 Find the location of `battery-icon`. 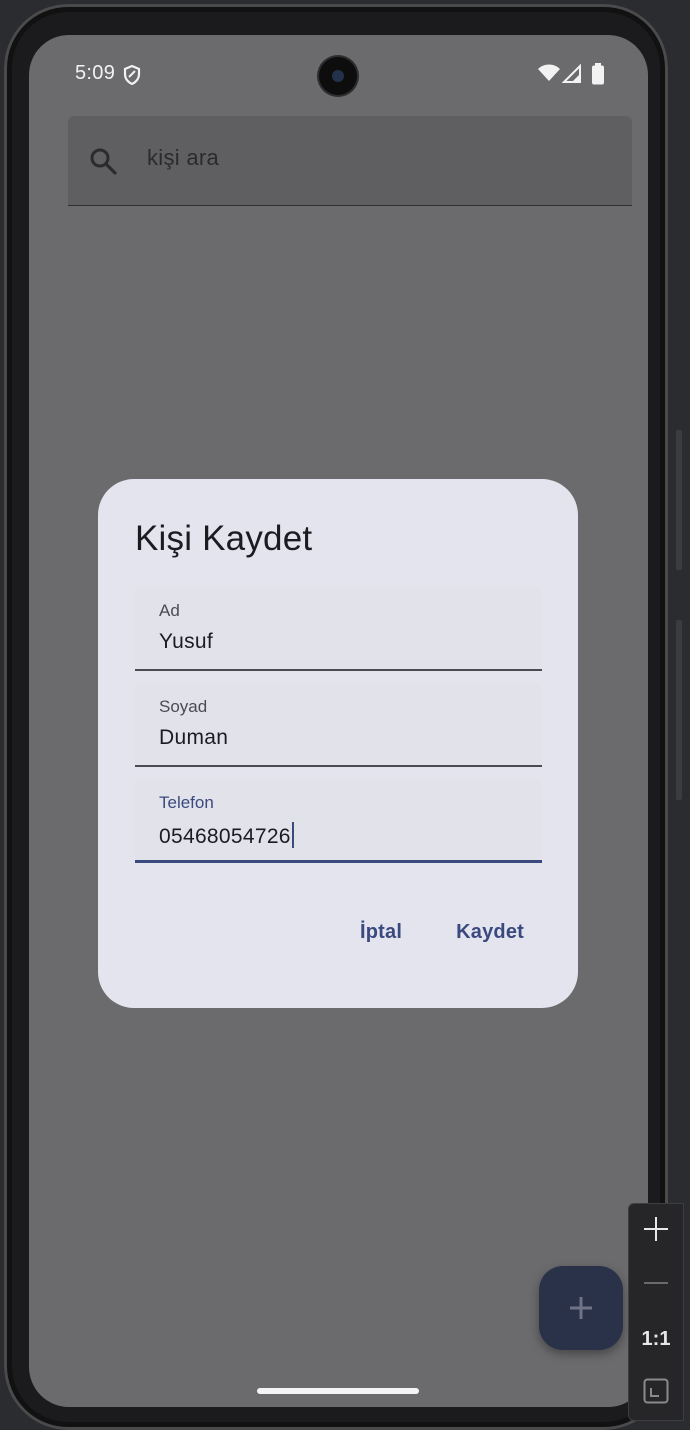

battery-icon is located at coordinates (598, 76).